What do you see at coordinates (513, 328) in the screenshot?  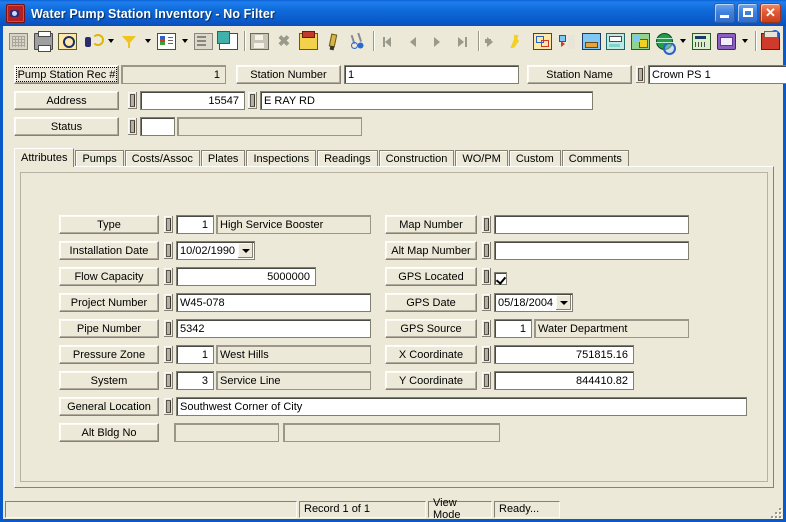 I see `gps-source-code-input: 1` at bounding box center [513, 328].